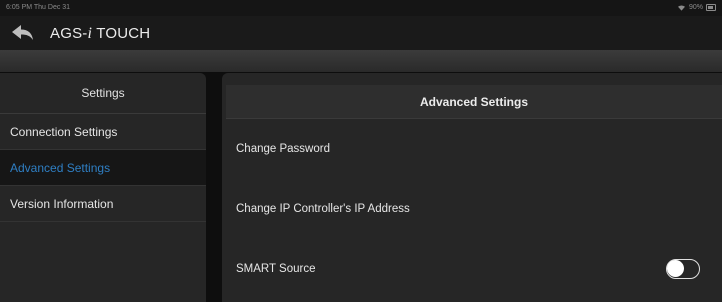  I want to click on sidebar-item-advanced-settings: Advanced Settings, so click(103, 168).